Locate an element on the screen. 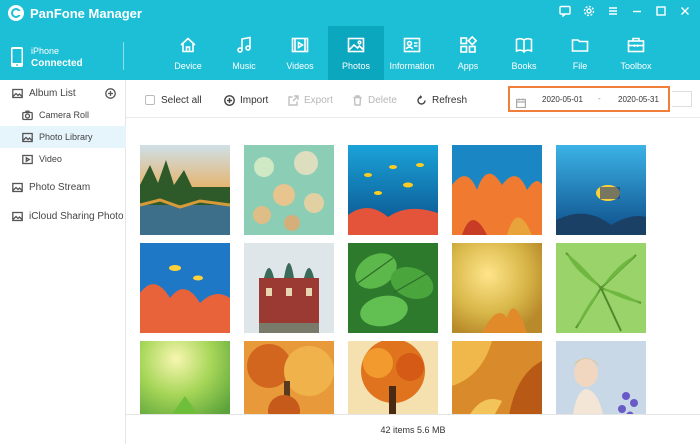 Image resolution: width=700 pixels, height=444 pixels. device-info: iPhone Connected is located at coordinates (61, 57).